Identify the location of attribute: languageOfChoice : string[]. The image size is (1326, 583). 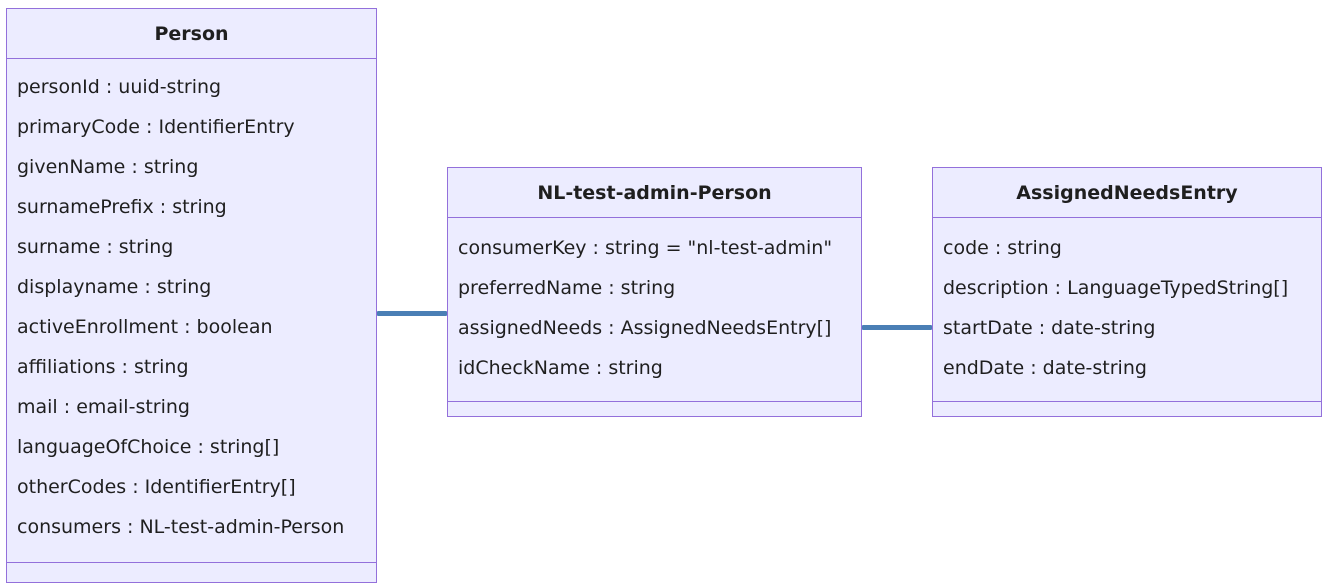
(148, 447).